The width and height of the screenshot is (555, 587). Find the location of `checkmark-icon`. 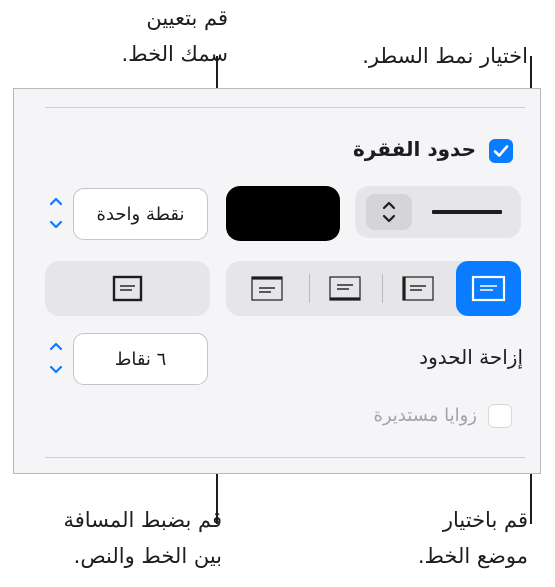

checkmark-icon is located at coordinates (501, 151).